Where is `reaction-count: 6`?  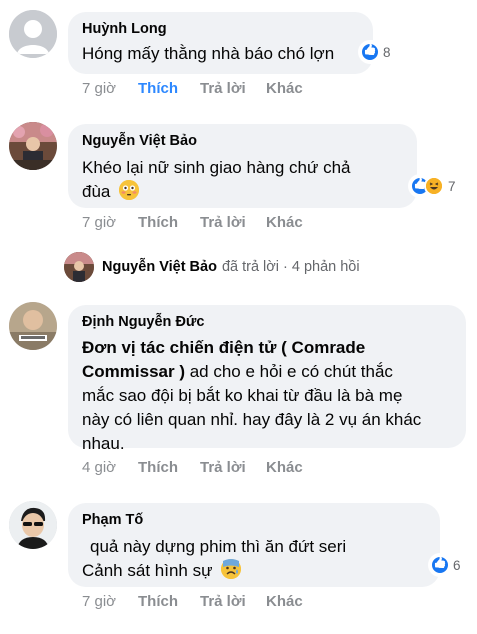
reaction-count: 6 is located at coordinates (457, 565).